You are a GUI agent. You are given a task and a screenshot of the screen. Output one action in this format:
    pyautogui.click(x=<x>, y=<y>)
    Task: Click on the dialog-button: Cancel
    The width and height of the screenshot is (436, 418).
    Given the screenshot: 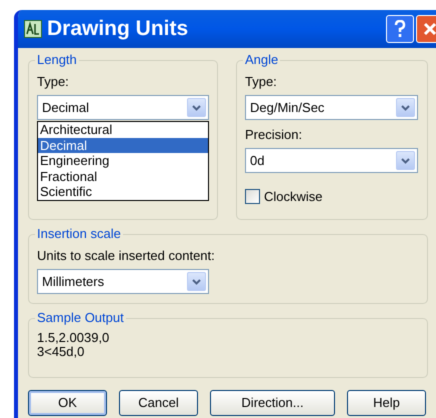 What is the action you would take?
    pyautogui.click(x=158, y=403)
    